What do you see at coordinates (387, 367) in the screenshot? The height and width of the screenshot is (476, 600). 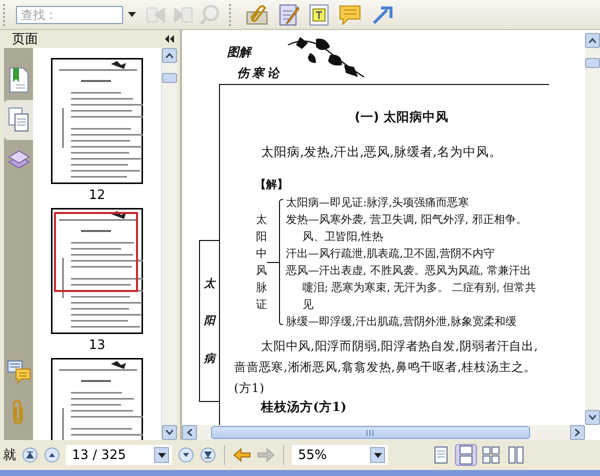 I see `paragraph: 太阳中风,阳浮而阴弱,阳浮者热自发,阴弱者汗自出,啬啬恶寒,淅淅恶风,翕翕发热,鼻鸣干呕者,桂枝汤主之。(方1)` at bounding box center [387, 367].